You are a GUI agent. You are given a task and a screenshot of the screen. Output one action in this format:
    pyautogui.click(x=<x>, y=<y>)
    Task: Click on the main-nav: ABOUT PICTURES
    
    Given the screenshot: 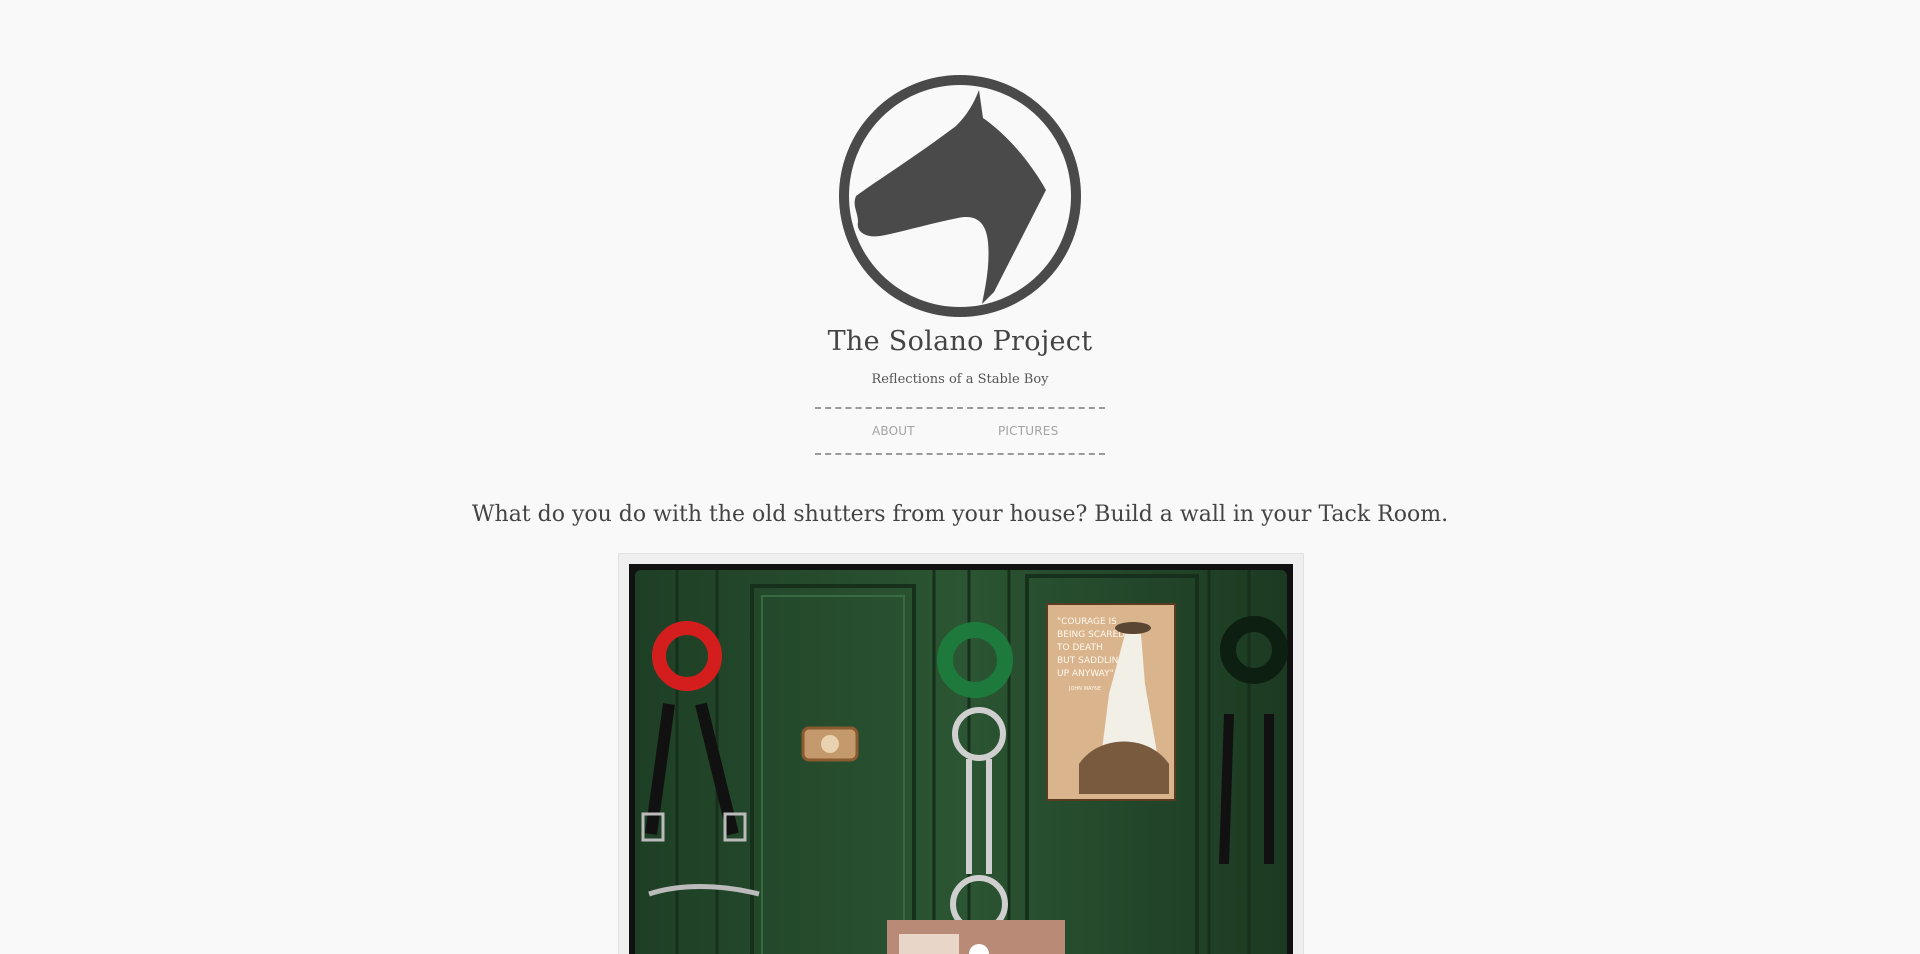 What is the action you would take?
    pyautogui.click(x=960, y=431)
    